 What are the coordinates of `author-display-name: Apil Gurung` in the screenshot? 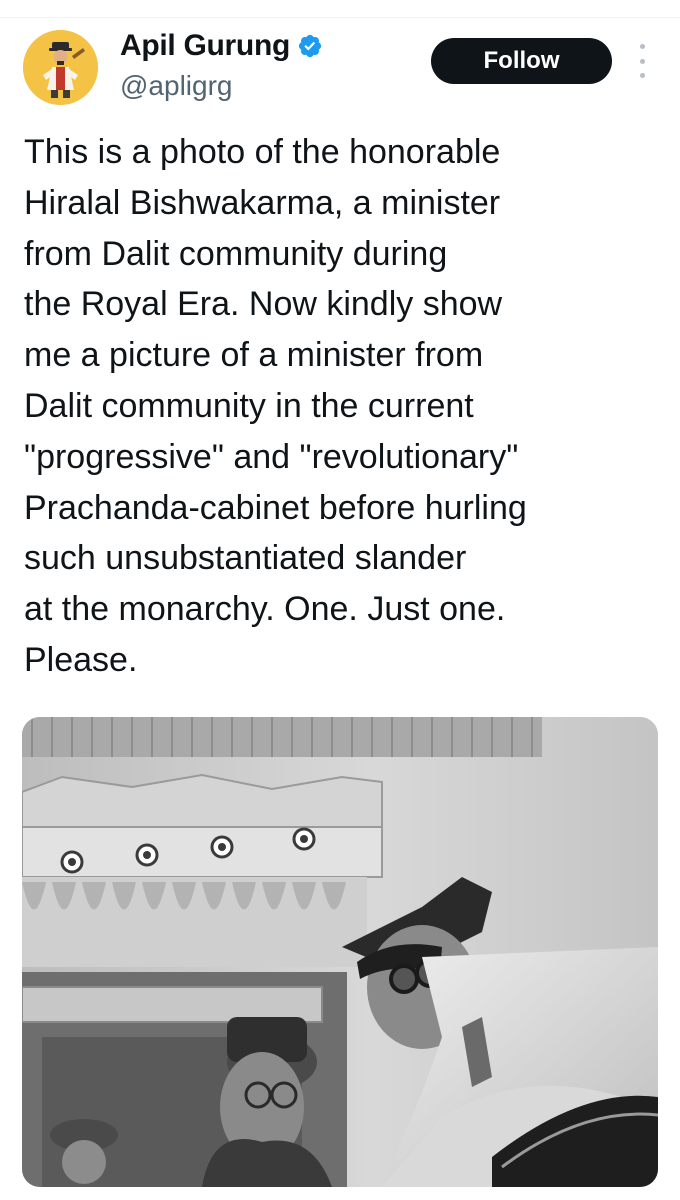 It's located at (205, 46).